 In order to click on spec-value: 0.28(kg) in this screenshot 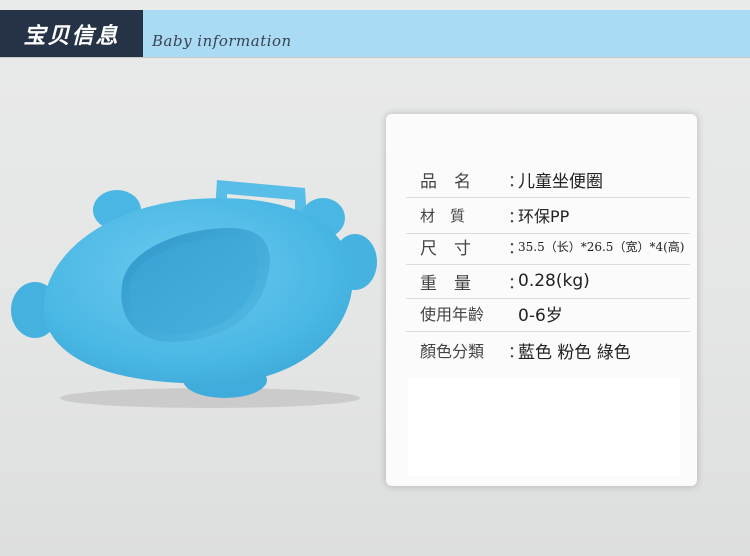, I will do `click(554, 281)`.